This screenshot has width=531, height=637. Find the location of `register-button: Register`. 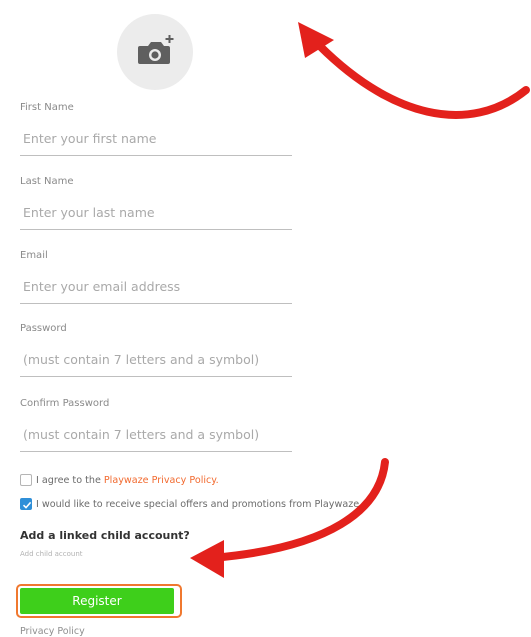

register-button: Register is located at coordinates (97, 601).